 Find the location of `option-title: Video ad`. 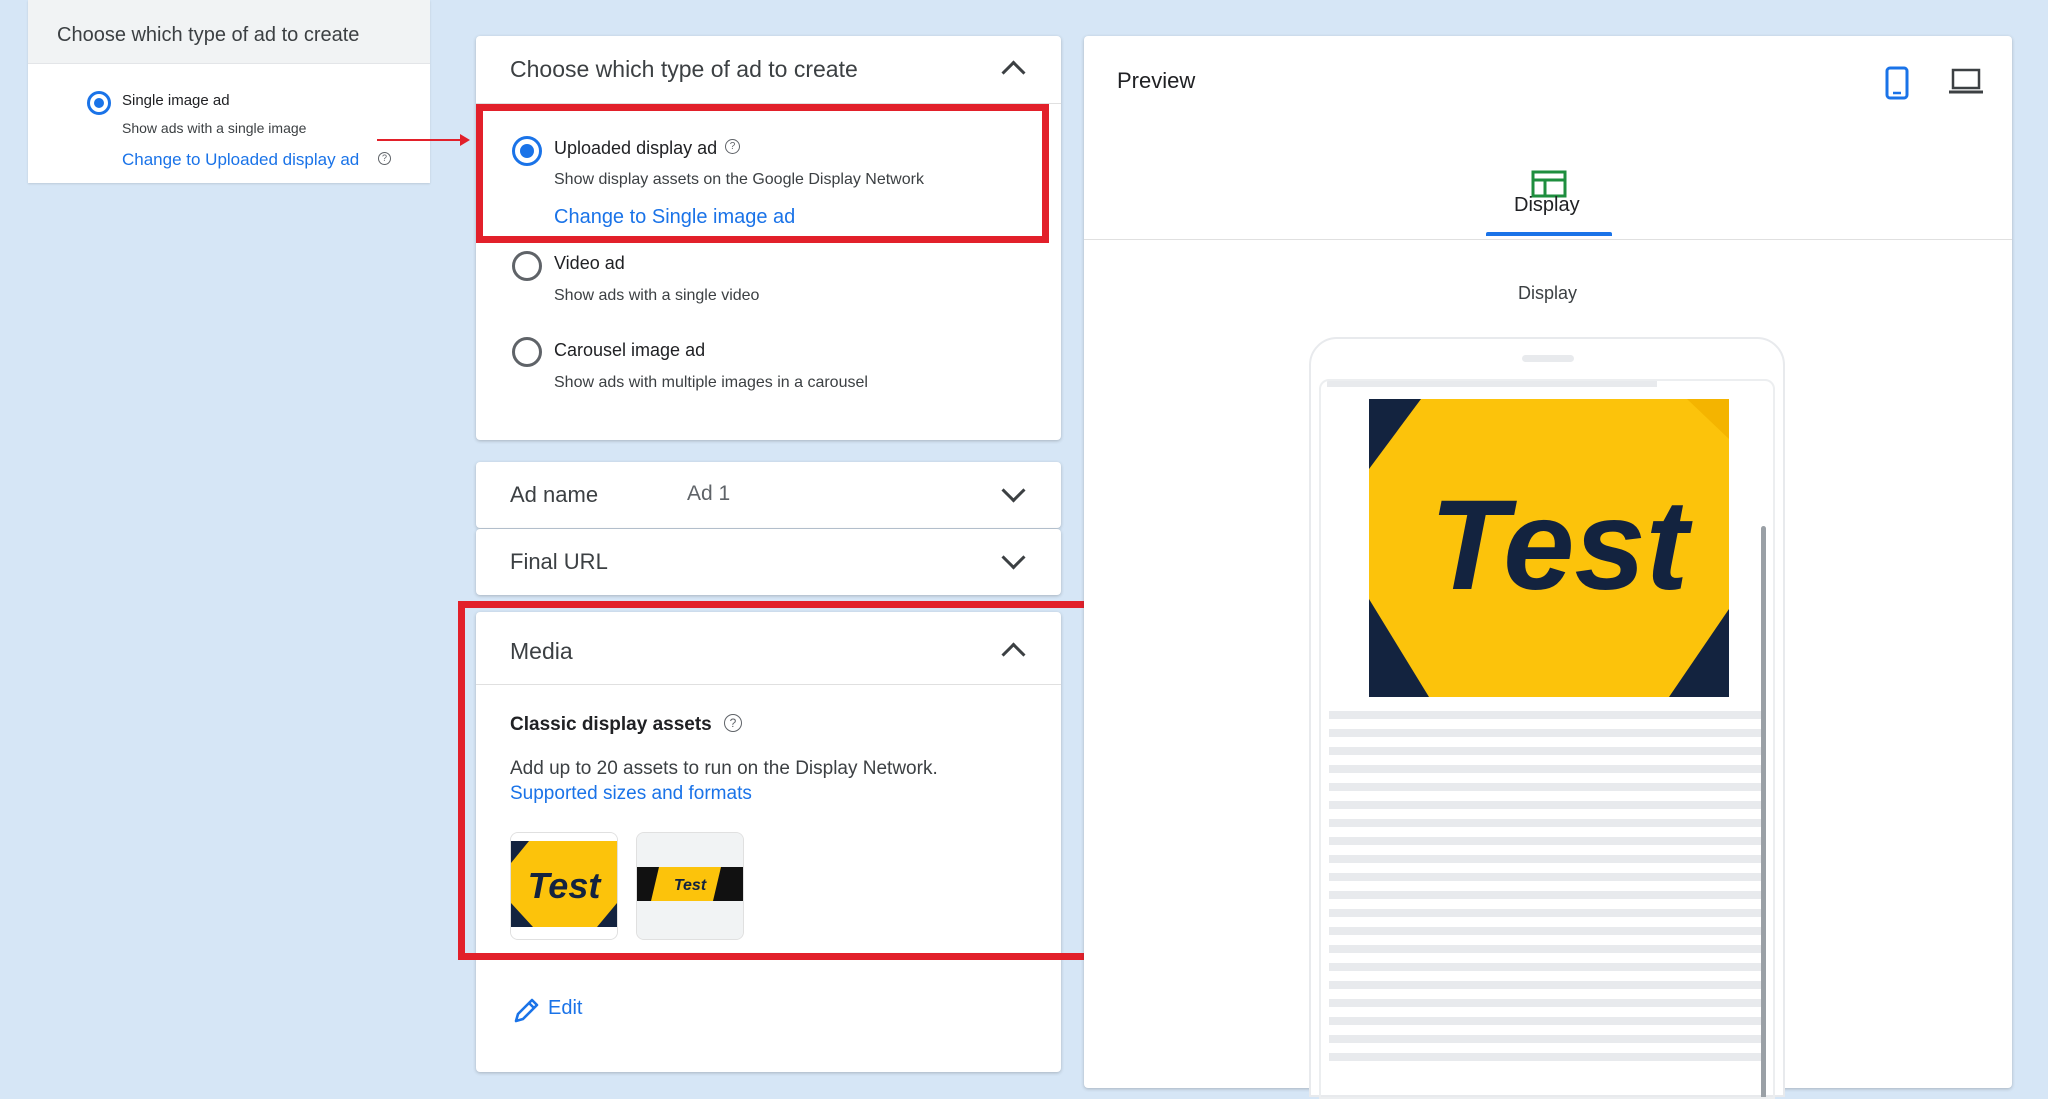

option-title: Video ad is located at coordinates (589, 263).